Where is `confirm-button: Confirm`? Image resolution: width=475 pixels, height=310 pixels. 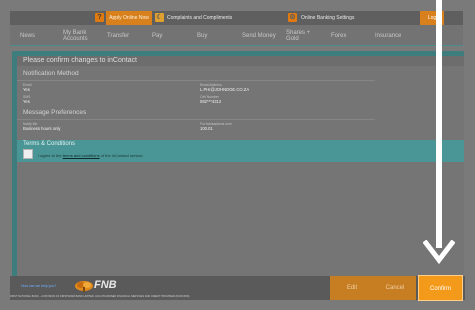 confirm-button: Confirm is located at coordinates (440, 288).